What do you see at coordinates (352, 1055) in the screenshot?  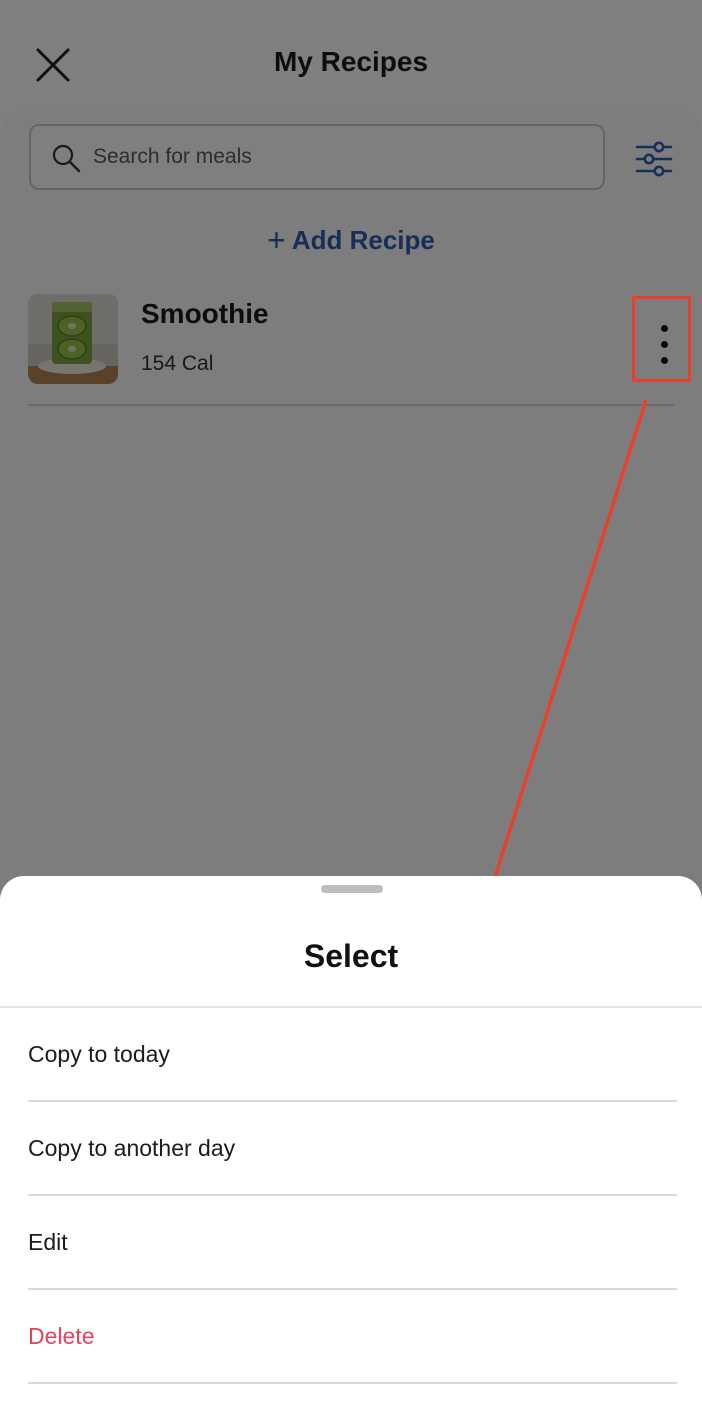 I see `copy-to-today-option: Copy to today` at bounding box center [352, 1055].